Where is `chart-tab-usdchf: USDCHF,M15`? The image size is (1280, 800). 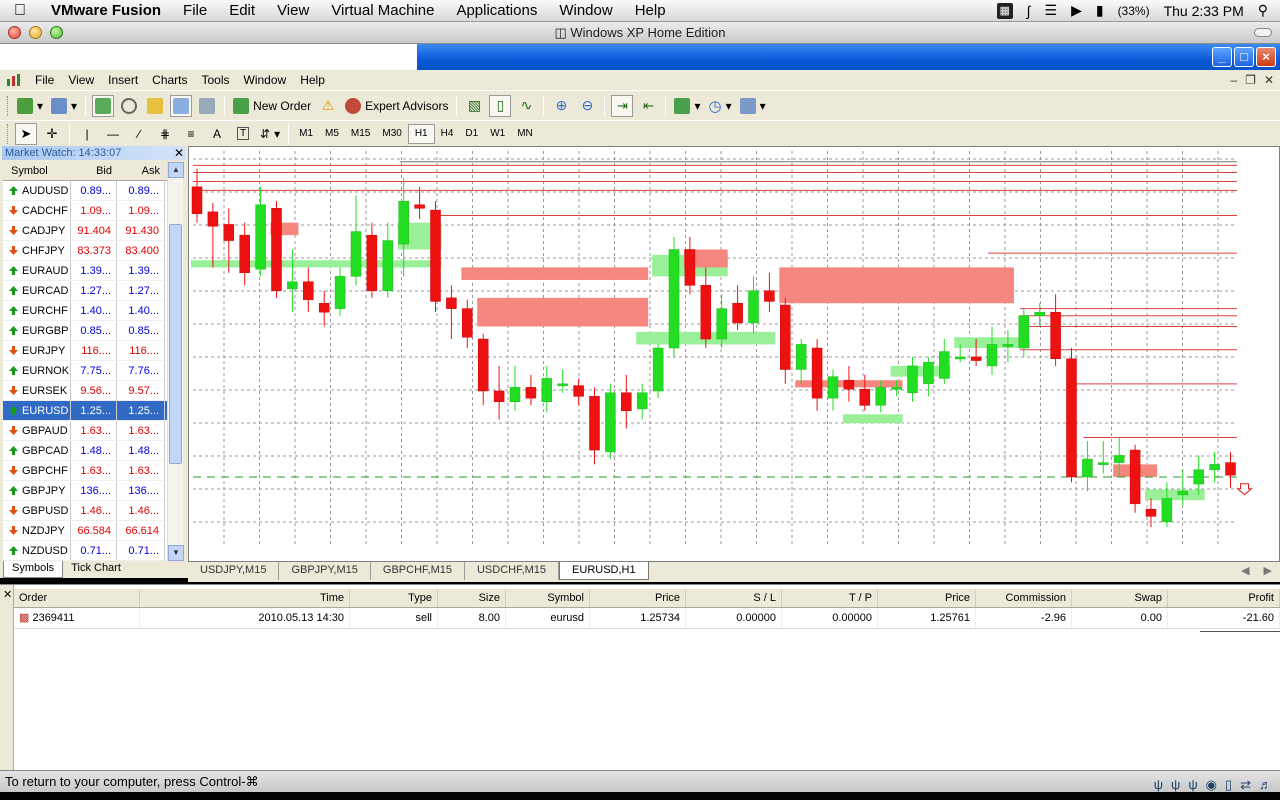
chart-tab-usdchf: USDCHF,M15 is located at coordinates (512, 571).